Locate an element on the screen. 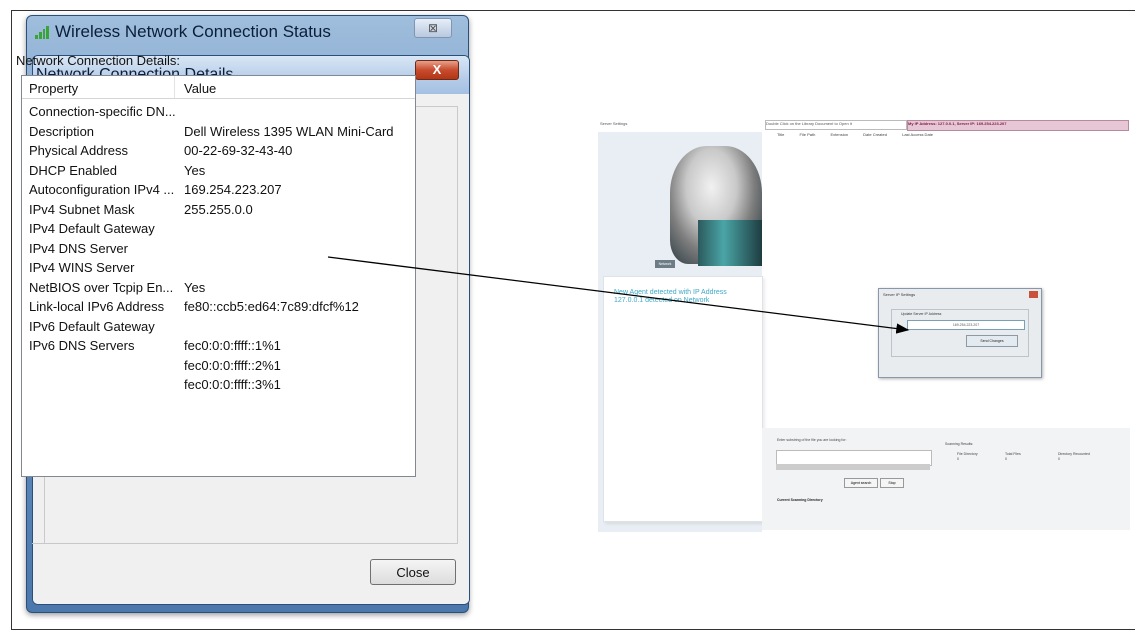 The image size is (1138, 634). annotation-arrow is located at coordinates (618, 295).